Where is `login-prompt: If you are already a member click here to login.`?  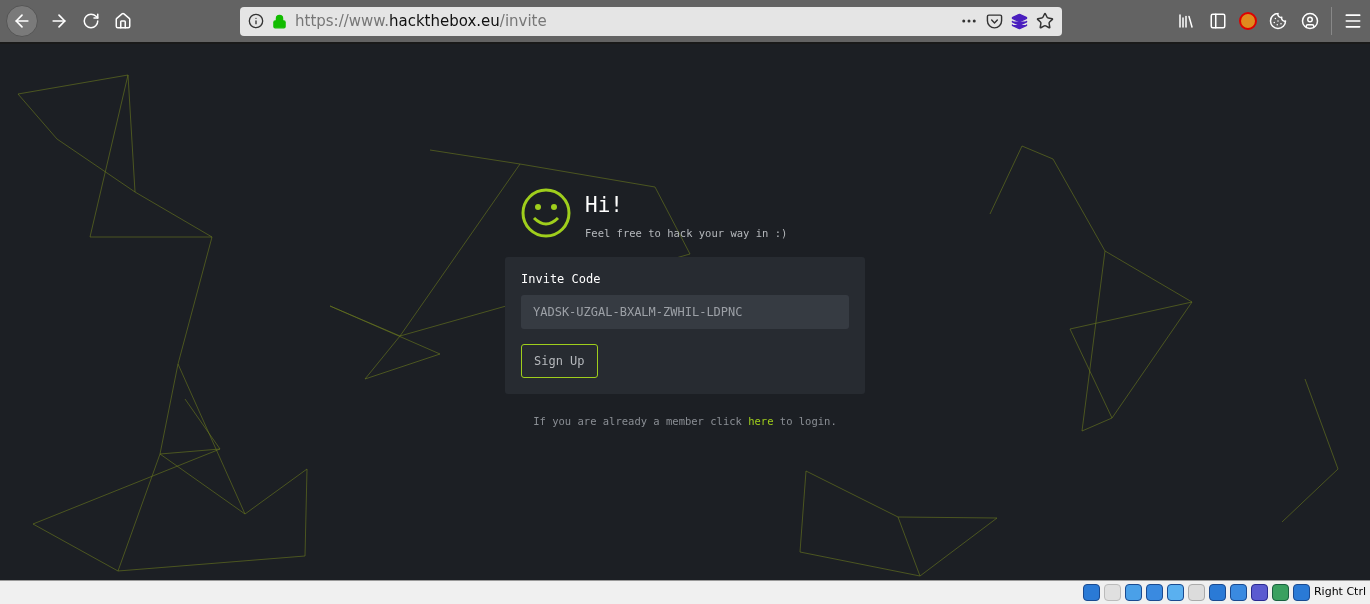
login-prompt: If you are already a member click here to login. is located at coordinates (685, 422).